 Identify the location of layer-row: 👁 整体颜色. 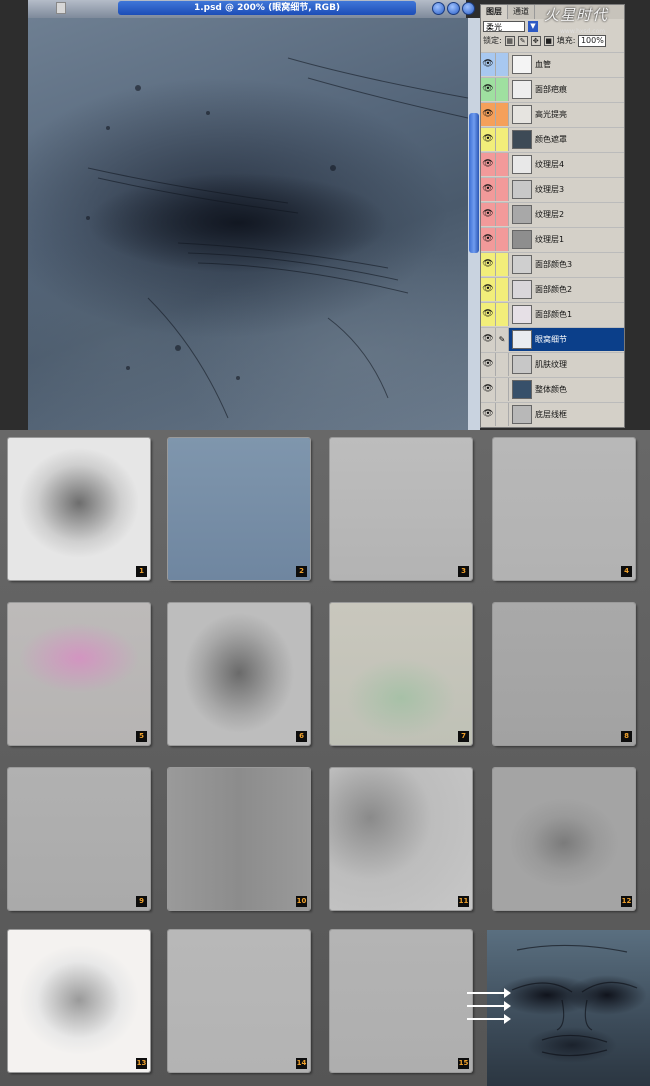
(552, 389).